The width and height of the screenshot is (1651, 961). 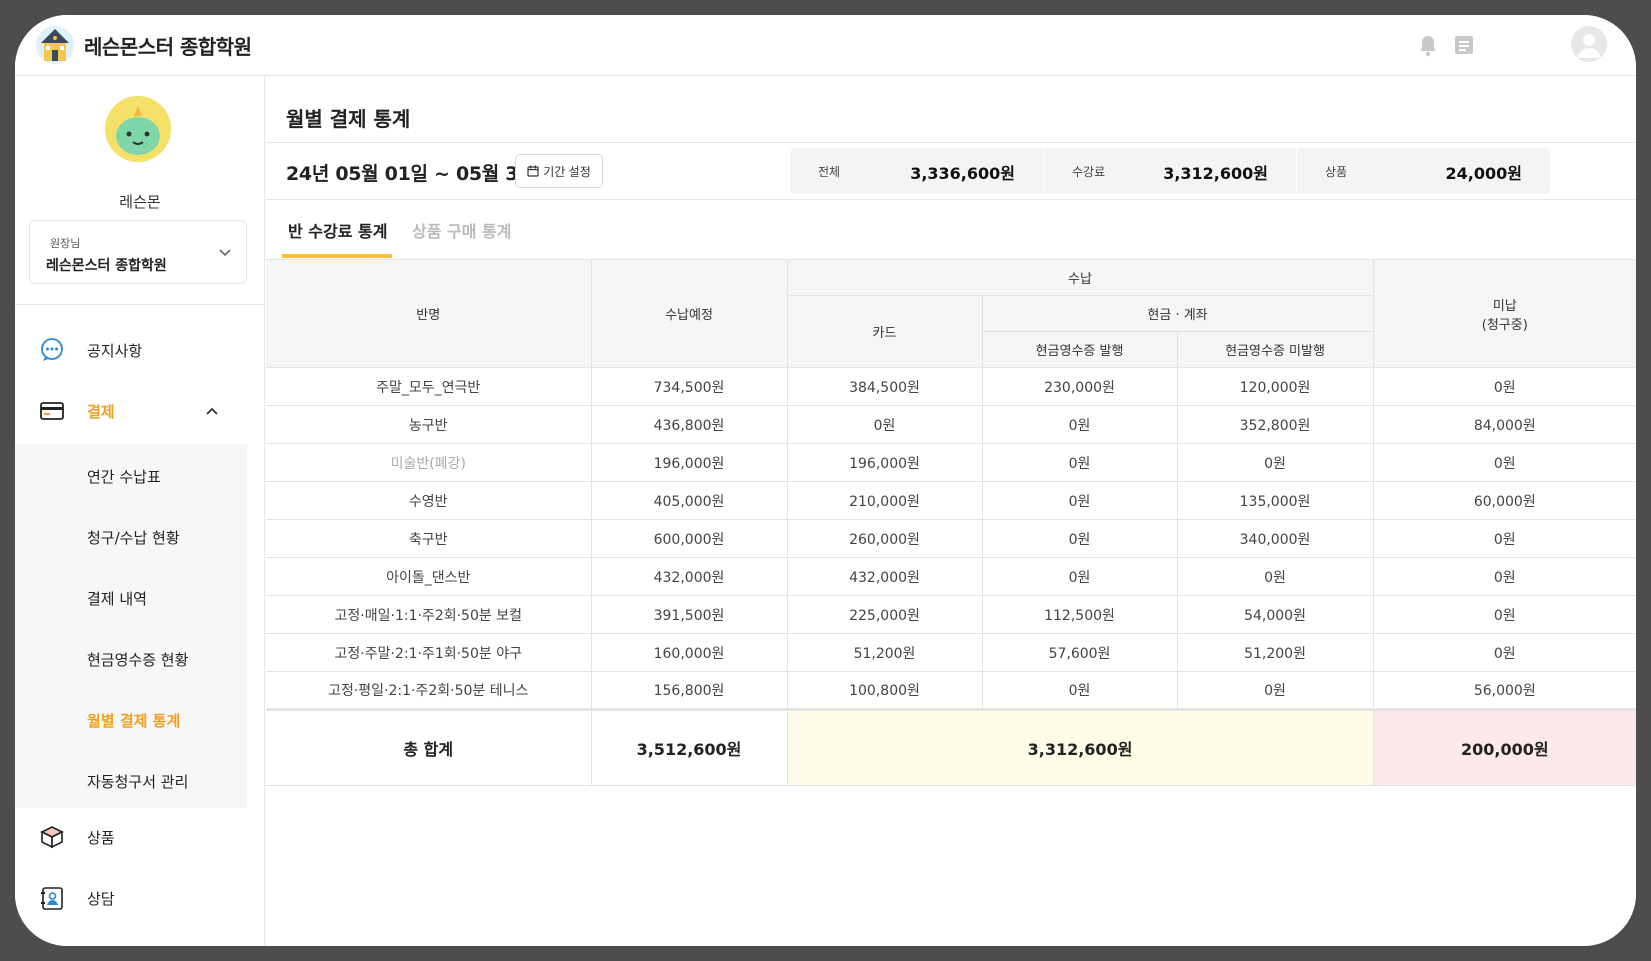 I want to click on sidebar-item-label: 상담, so click(x=101, y=899).